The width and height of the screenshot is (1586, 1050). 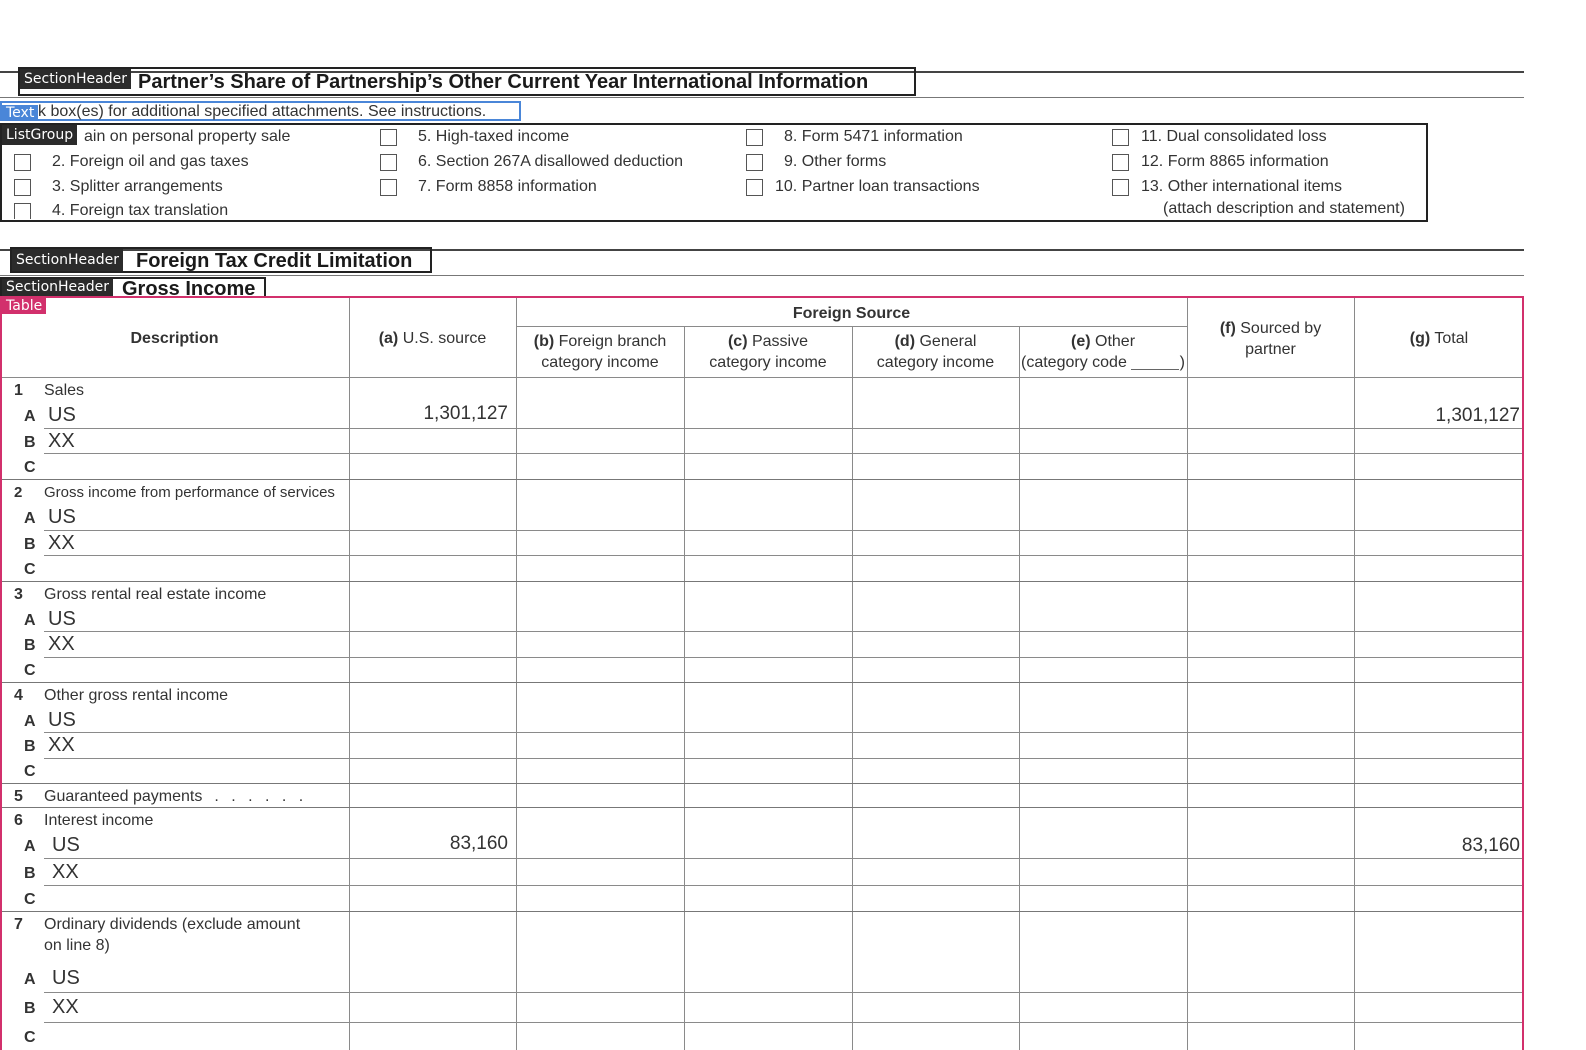 I want to click on checkbox-item-5: 5. High-taxed income, so click(x=474, y=137).